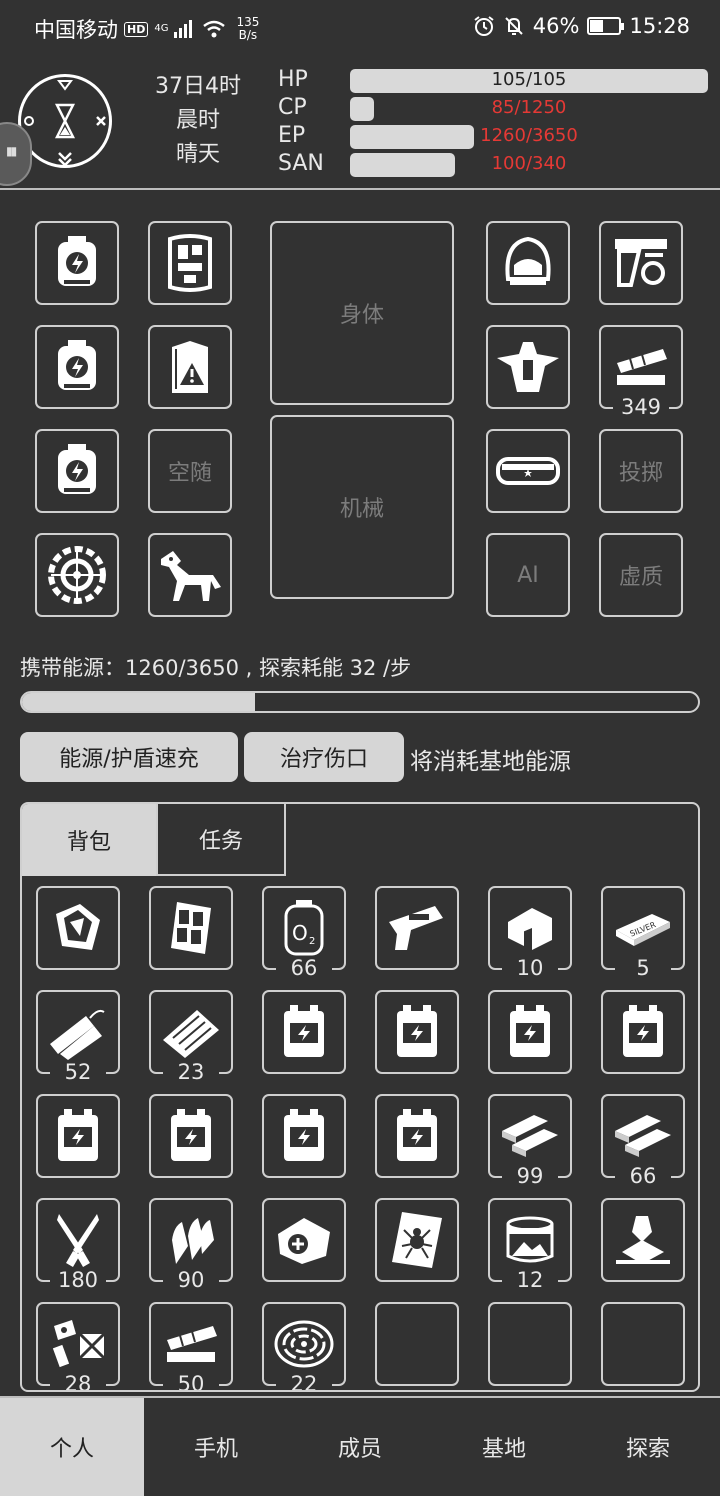  What do you see at coordinates (504, 1447) in the screenshot?
I see `nav-base: 基地` at bounding box center [504, 1447].